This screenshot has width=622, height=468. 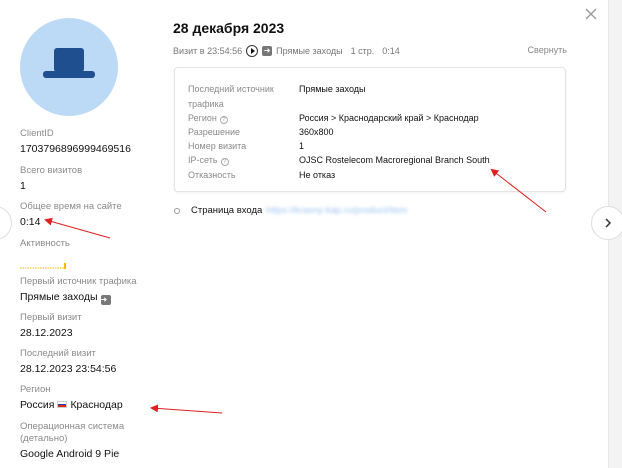 I want to click on last-visit-label: Последний визит, so click(x=58, y=353).